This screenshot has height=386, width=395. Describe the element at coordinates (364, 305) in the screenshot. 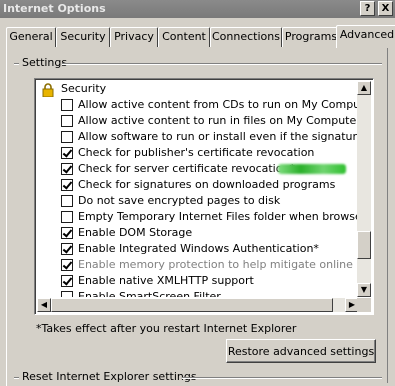

I see `scroll-corner` at that location.